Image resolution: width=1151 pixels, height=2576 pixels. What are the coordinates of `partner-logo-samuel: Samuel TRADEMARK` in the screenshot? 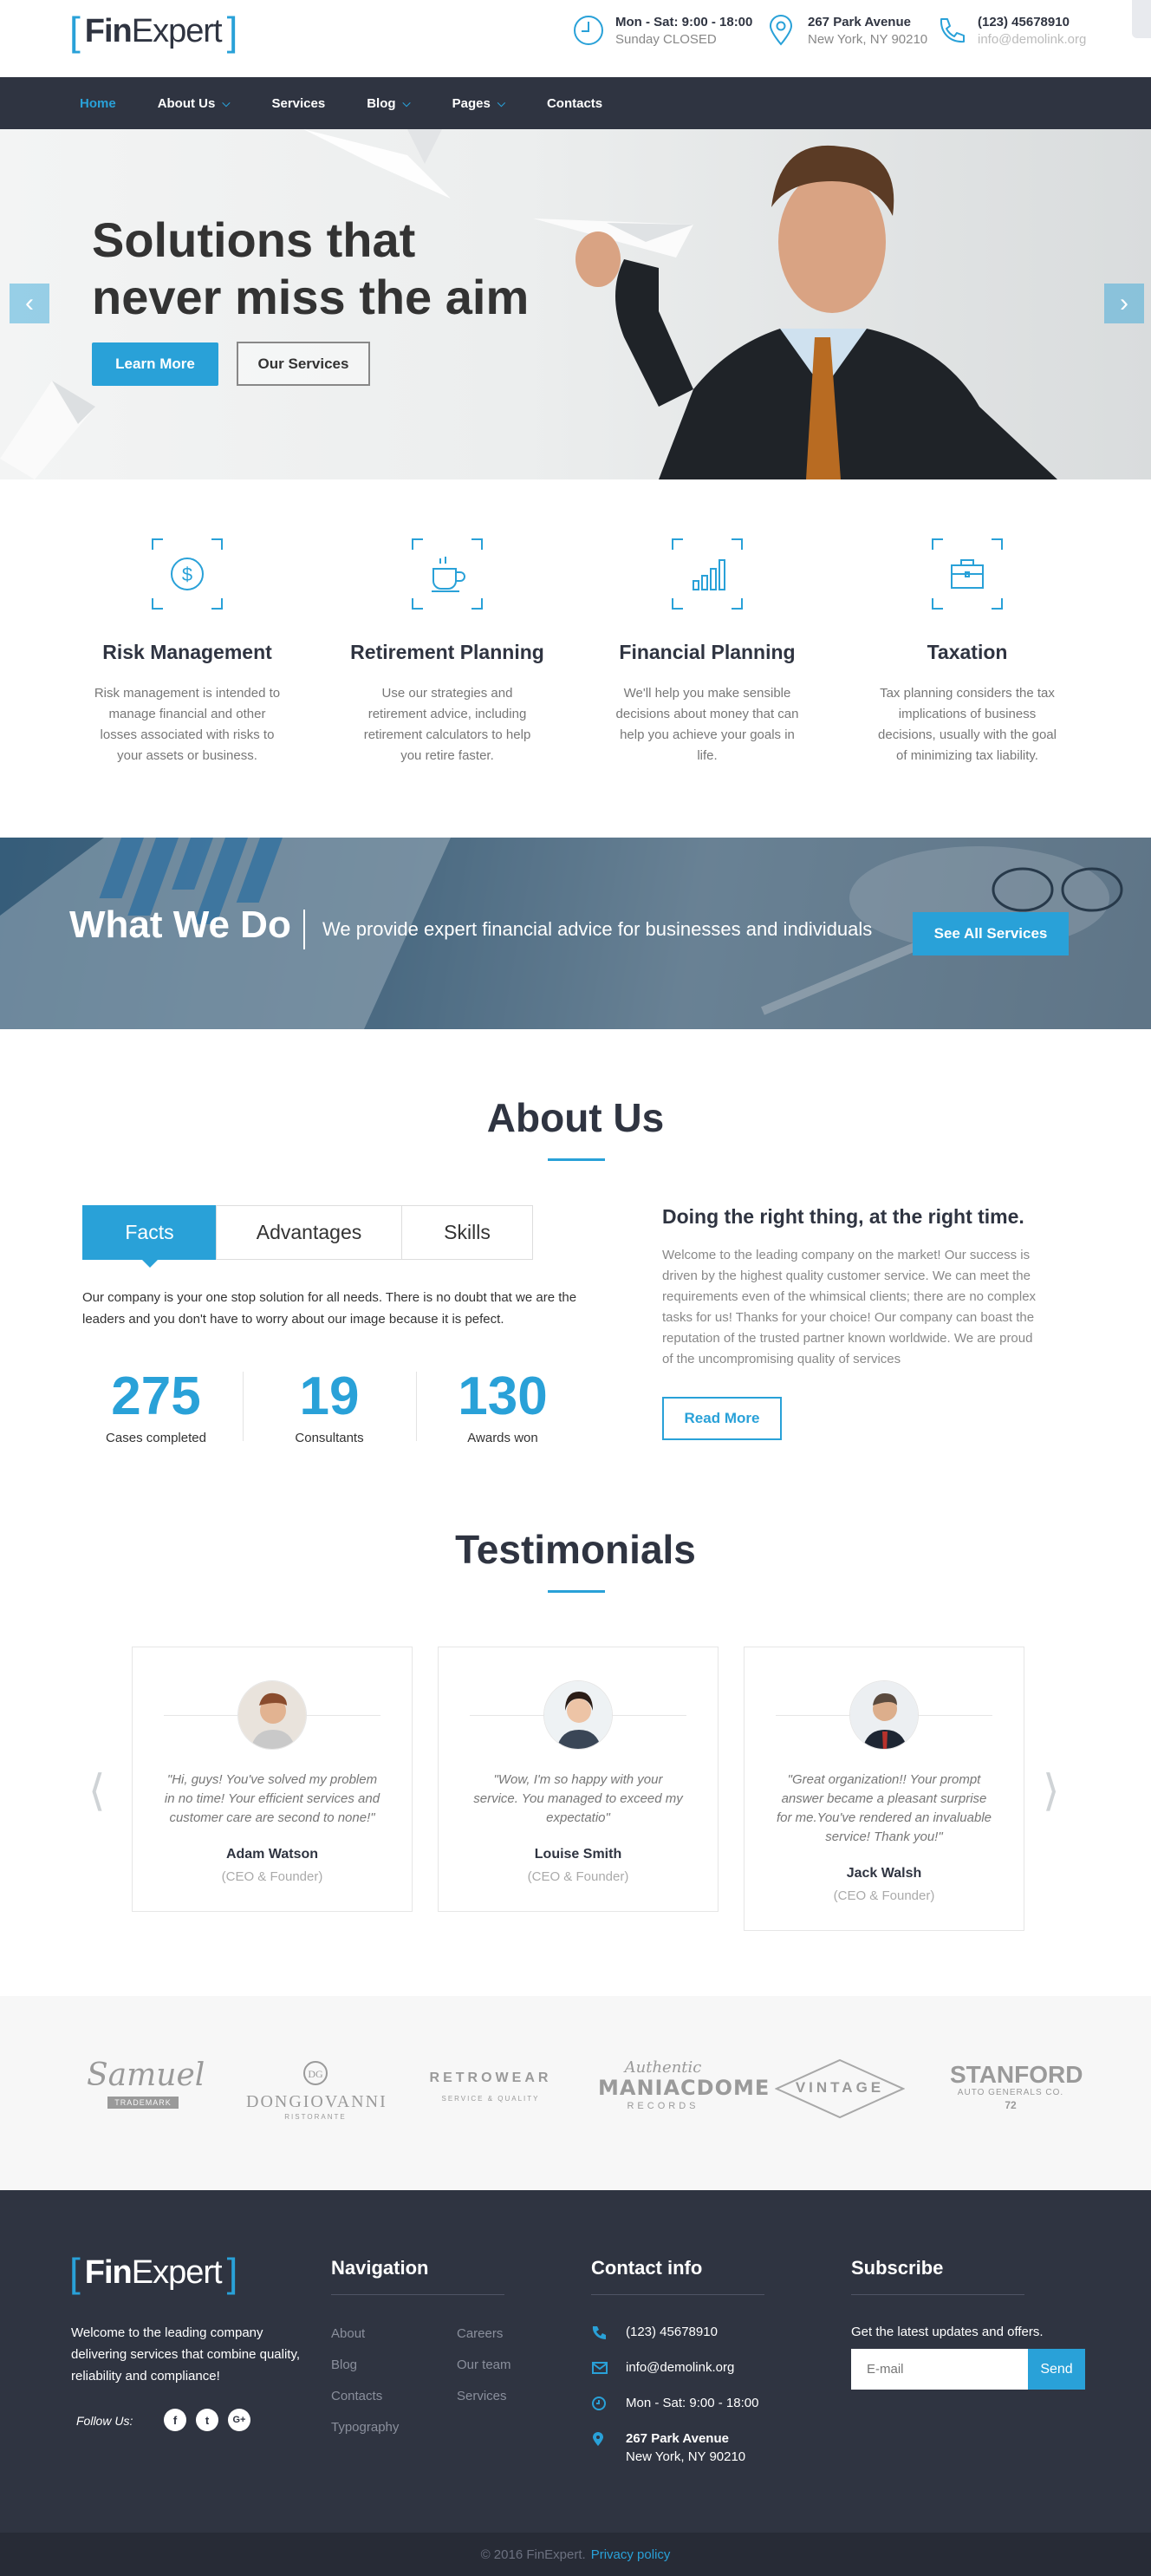 It's located at (146, 2084).